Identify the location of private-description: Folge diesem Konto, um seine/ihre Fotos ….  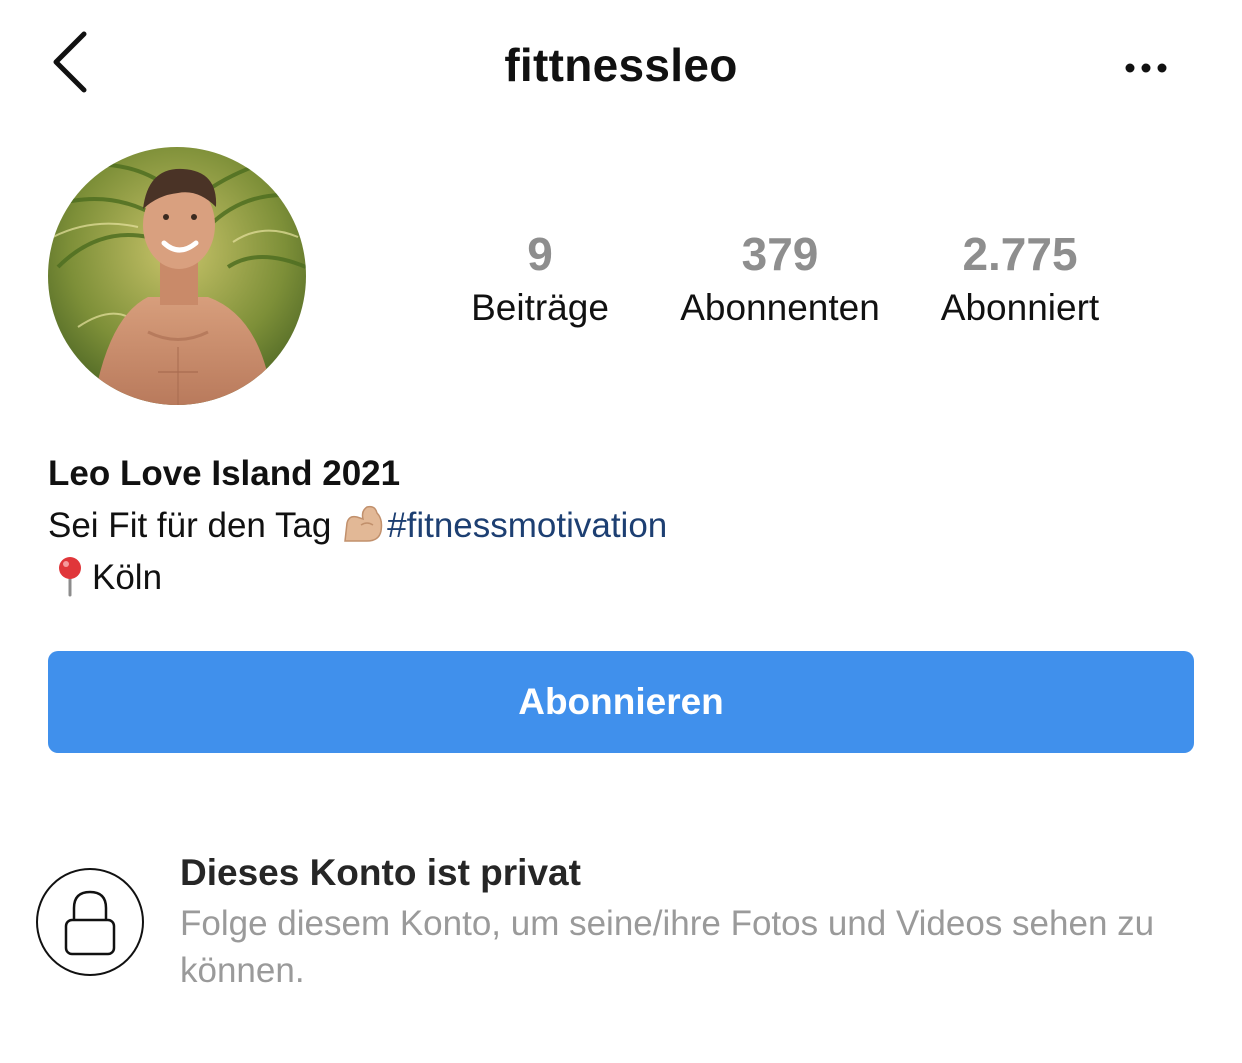
(667, 947).